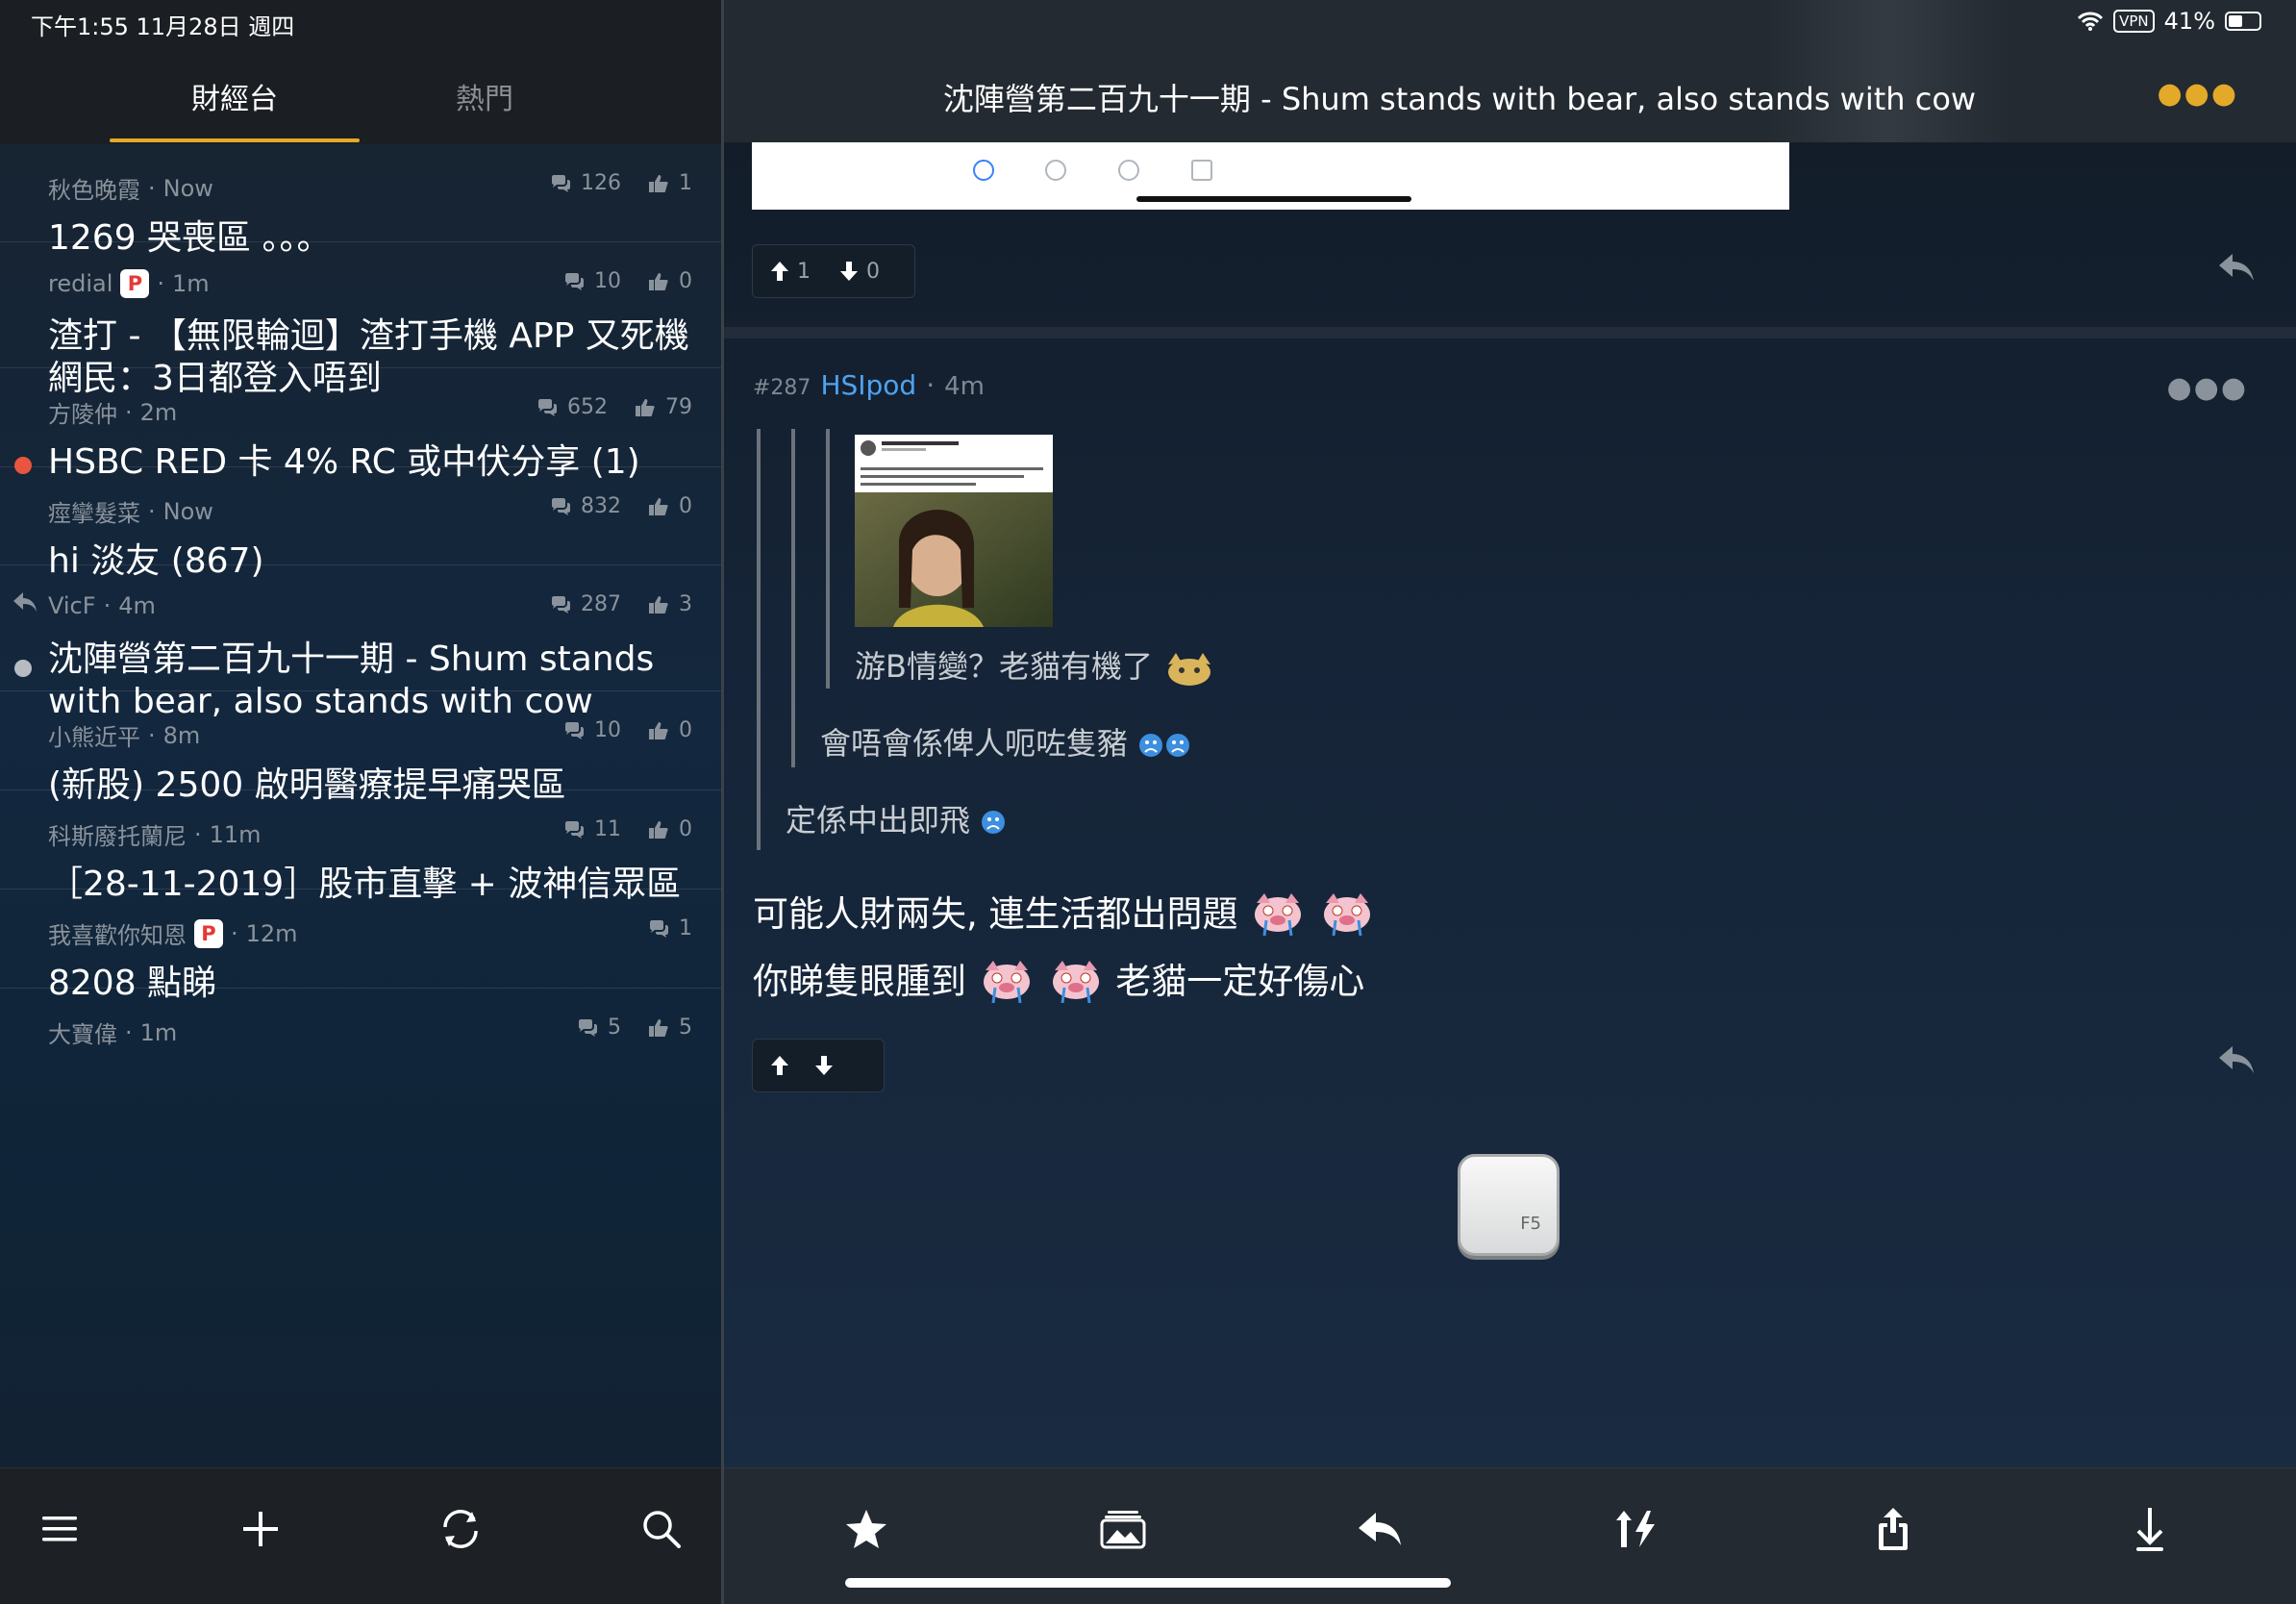 This screenshot has height=1604, width=2296. Describe the element at coordinates (94, 188) in the screenshot. I see `thread-author: 秋色晚霞` at that location.